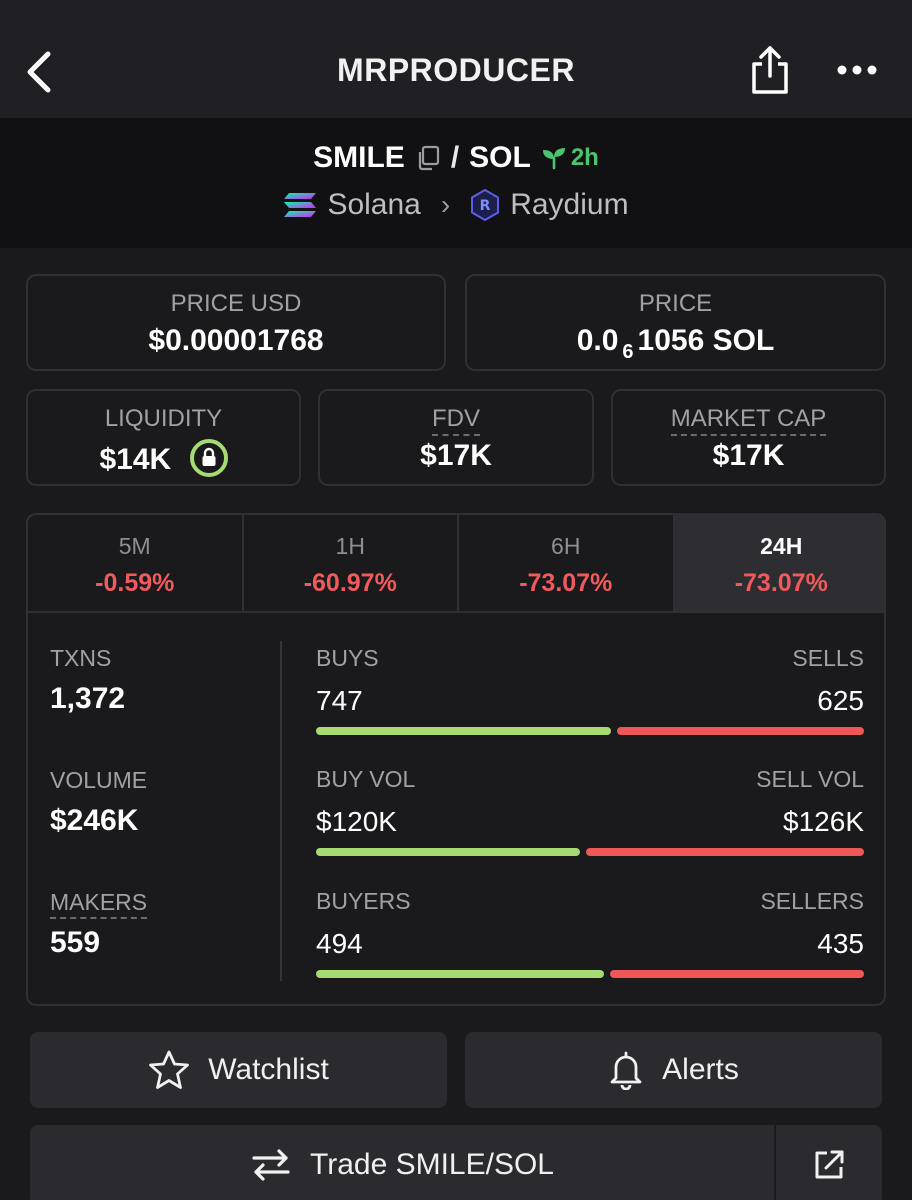  Describe the element at coordinates (810, 779) in the screenshot. I see `sell-vol-label: SELL VOL` at that location.